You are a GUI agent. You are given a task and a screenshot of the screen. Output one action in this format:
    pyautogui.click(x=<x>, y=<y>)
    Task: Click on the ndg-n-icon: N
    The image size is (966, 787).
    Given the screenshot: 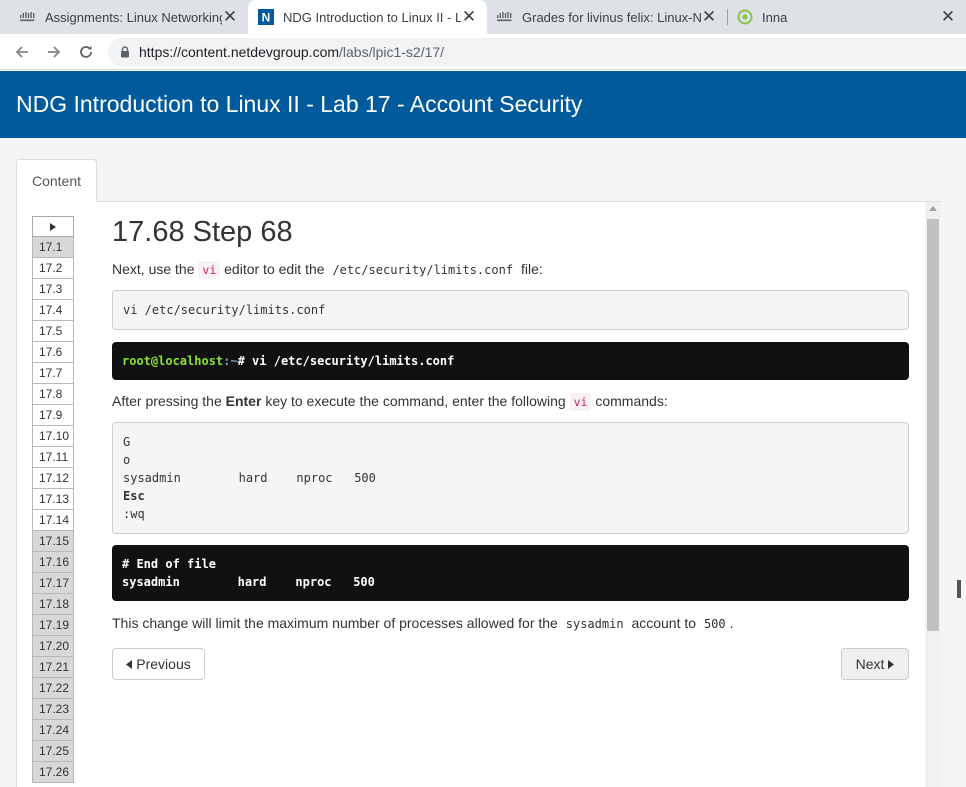 What is the action you would take?
    pyautogui.click(x=266, y=17)
    